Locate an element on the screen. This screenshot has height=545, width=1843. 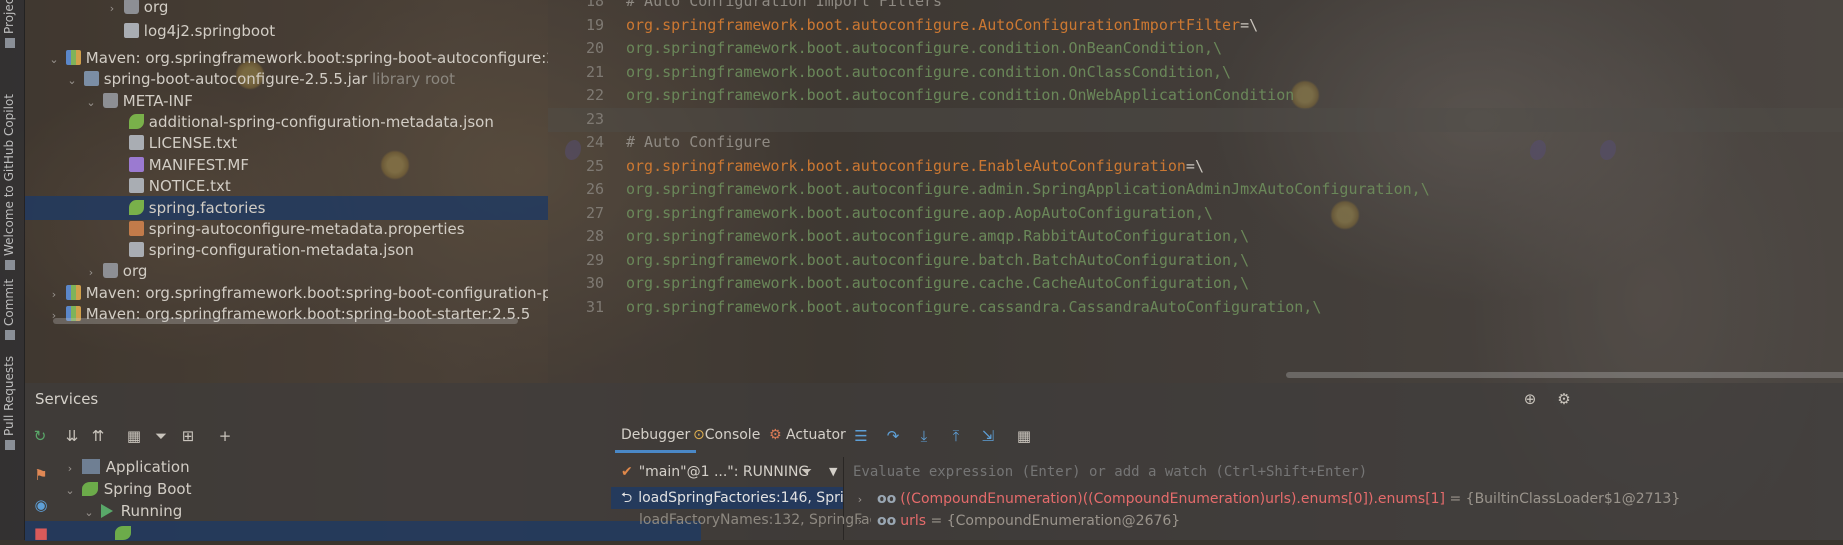
tree-item-notice: NOTICE.txt is located at coordinates (286, 186).